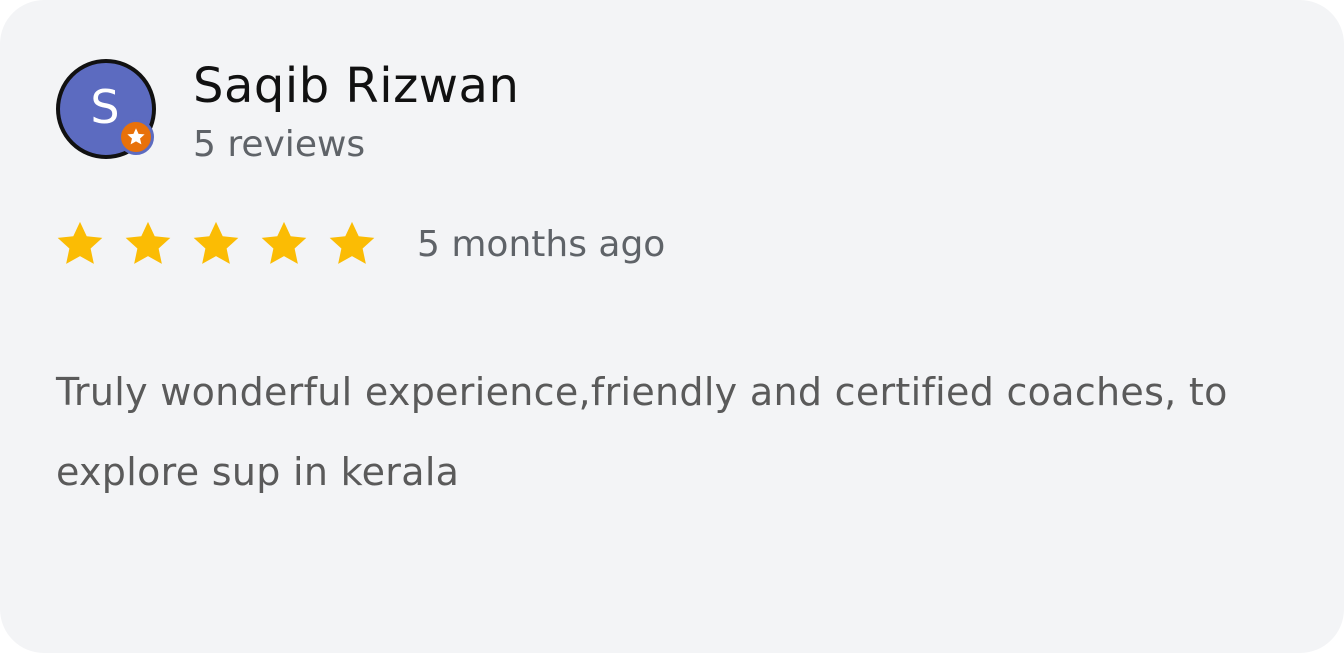 This screenshot has height=653, width=1344. I want to click on reviewer-name: Saqib Rizwan, so click(356, 86).